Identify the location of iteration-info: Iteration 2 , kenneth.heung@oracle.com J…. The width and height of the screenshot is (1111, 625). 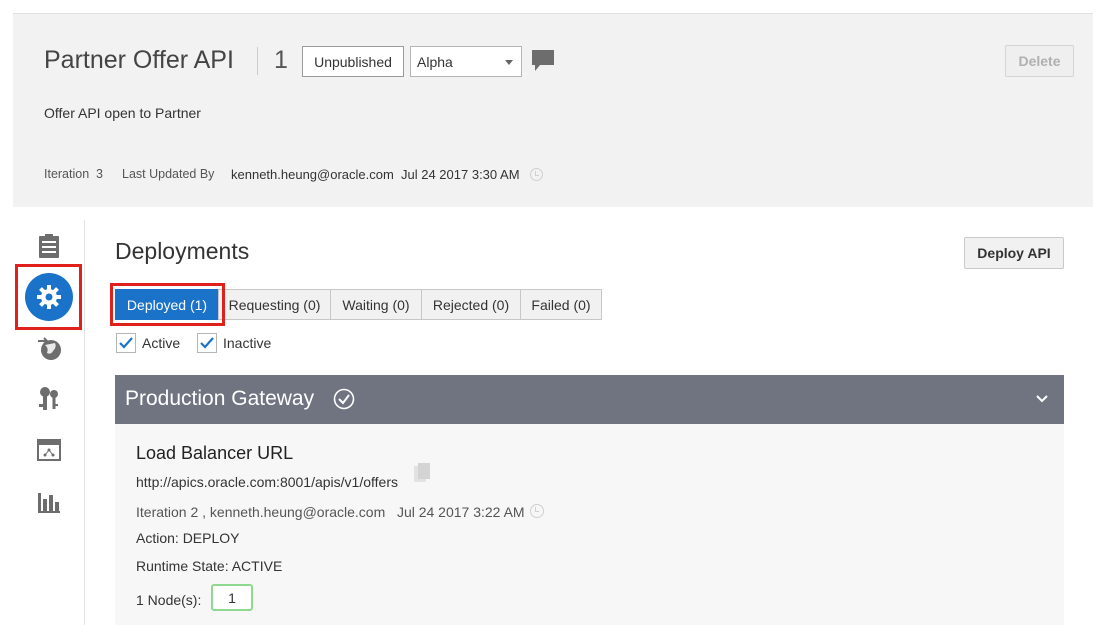
(330, 512).